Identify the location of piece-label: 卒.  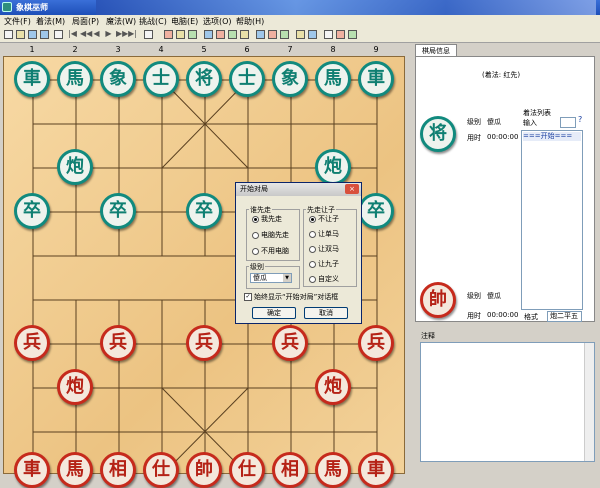
(204, 210).